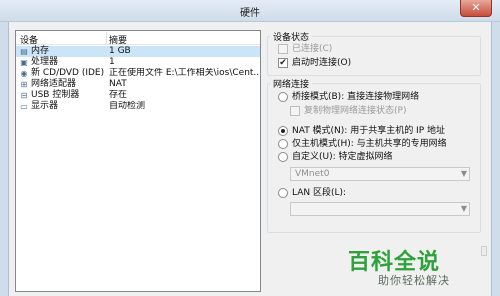 This screenshot has width=500, height=296. I want to click on custom-label: 自定义(U): 特定虚拟网络, so click(342, 157).